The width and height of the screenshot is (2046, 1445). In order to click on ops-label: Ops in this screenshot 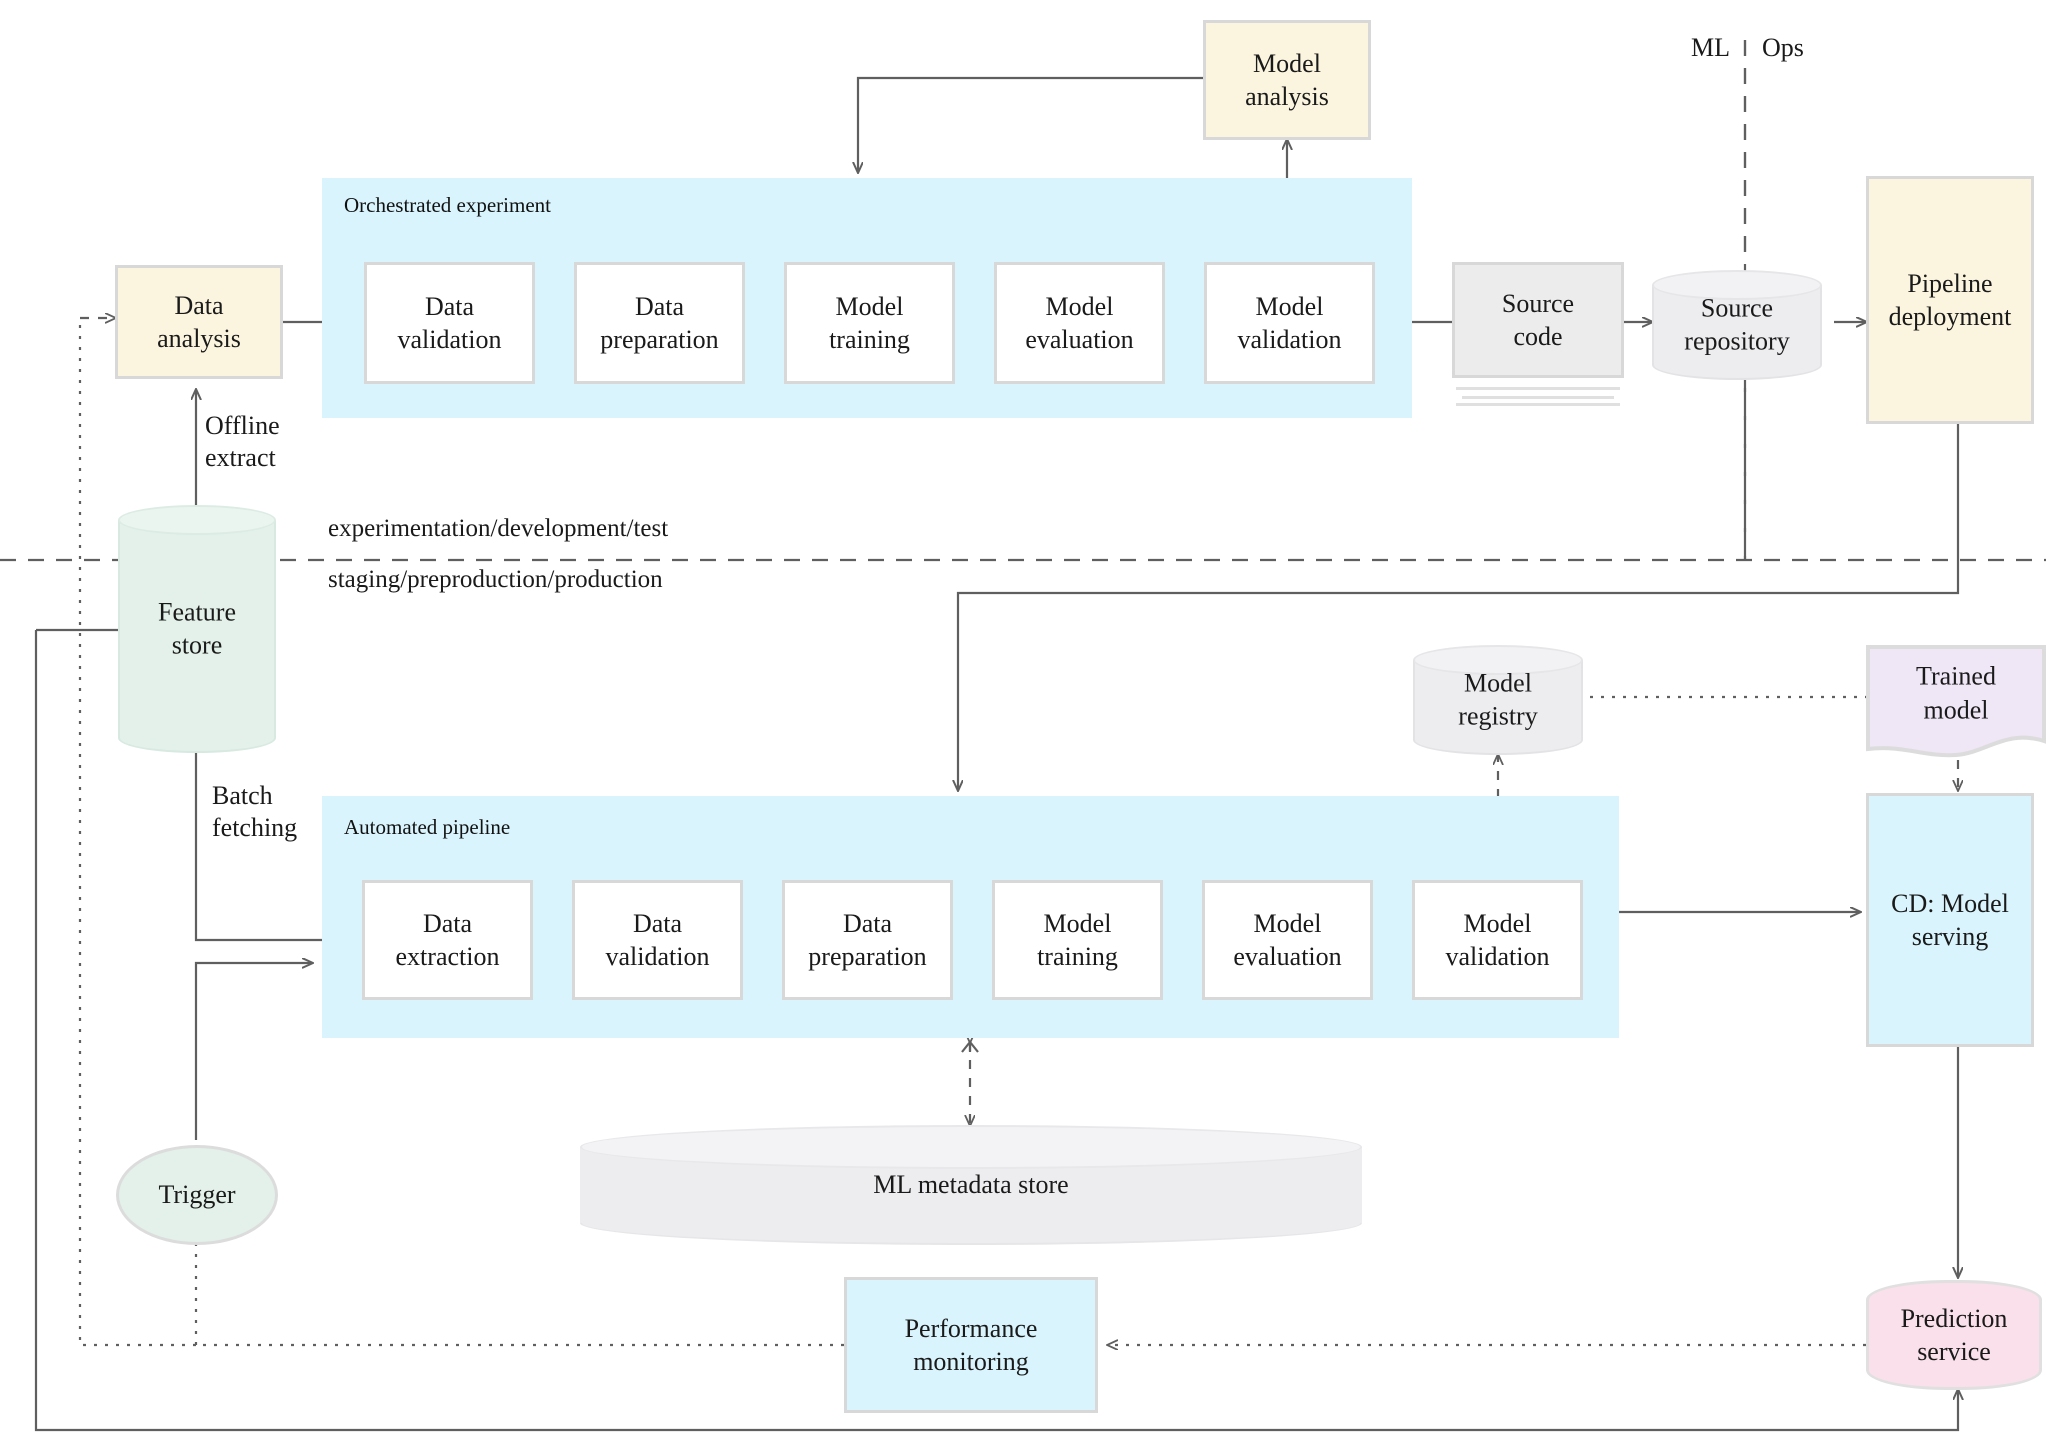, I will do `click(1783, 47)`.